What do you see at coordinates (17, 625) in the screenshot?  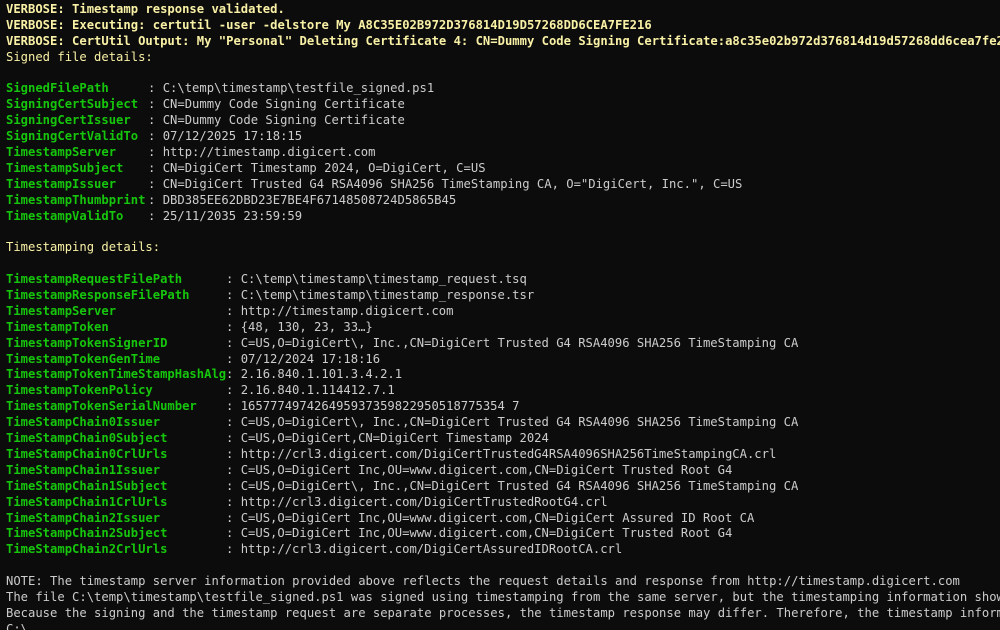 I see `prompt-line: C:\` at bounding box center [17, 625].